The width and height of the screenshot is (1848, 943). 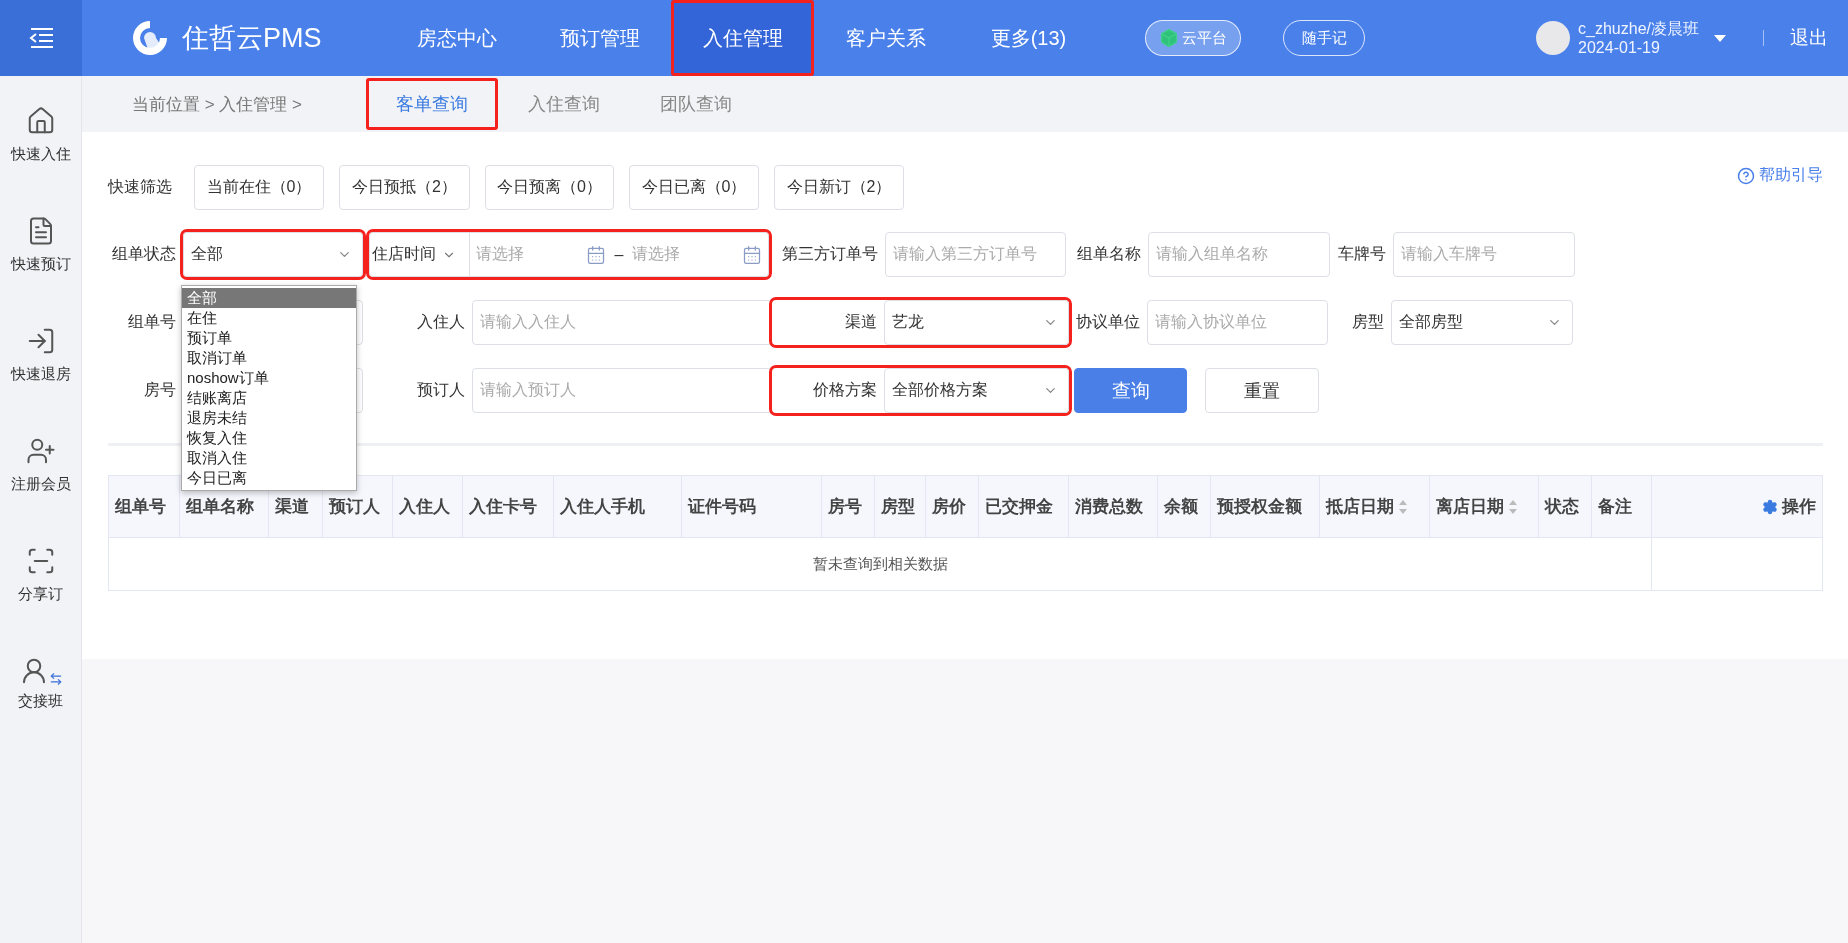 What do you see at coordinates (269, 418) in the screenshot?
I see `dropdown-option: 退房未结` at bounding box center [269, 418].